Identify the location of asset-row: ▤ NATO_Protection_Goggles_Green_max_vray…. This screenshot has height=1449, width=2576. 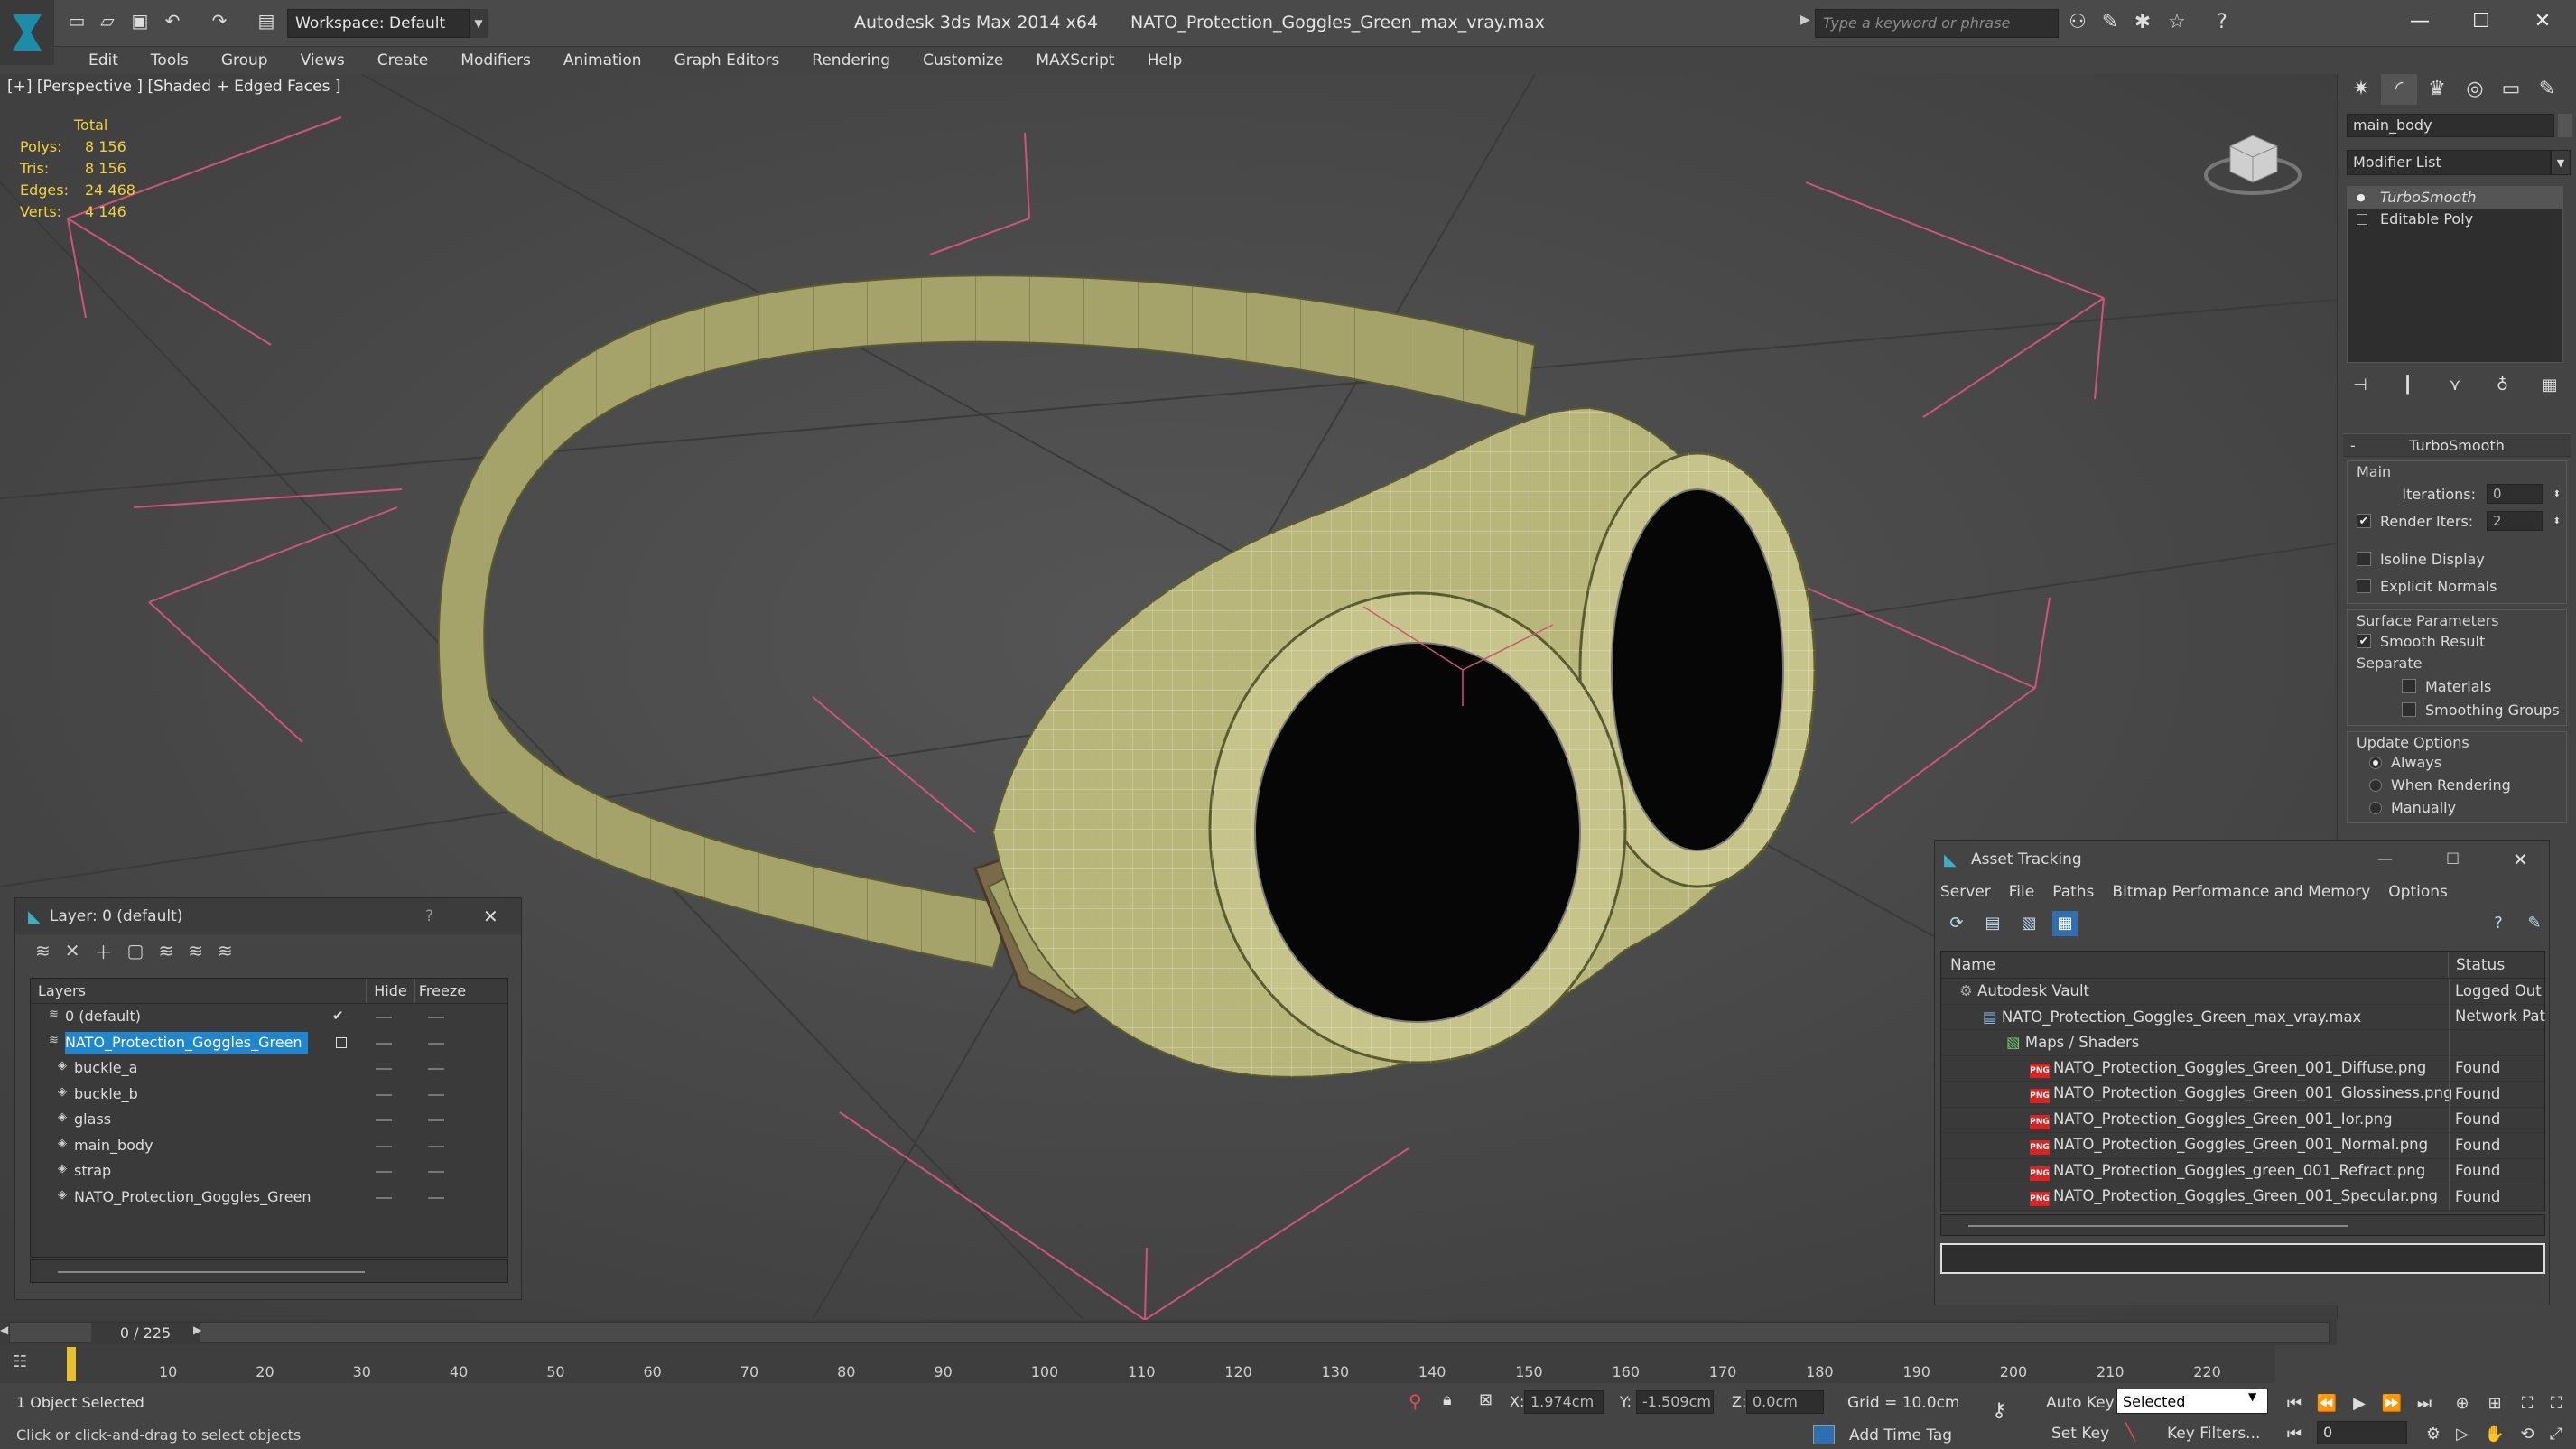
(2243, 1017).